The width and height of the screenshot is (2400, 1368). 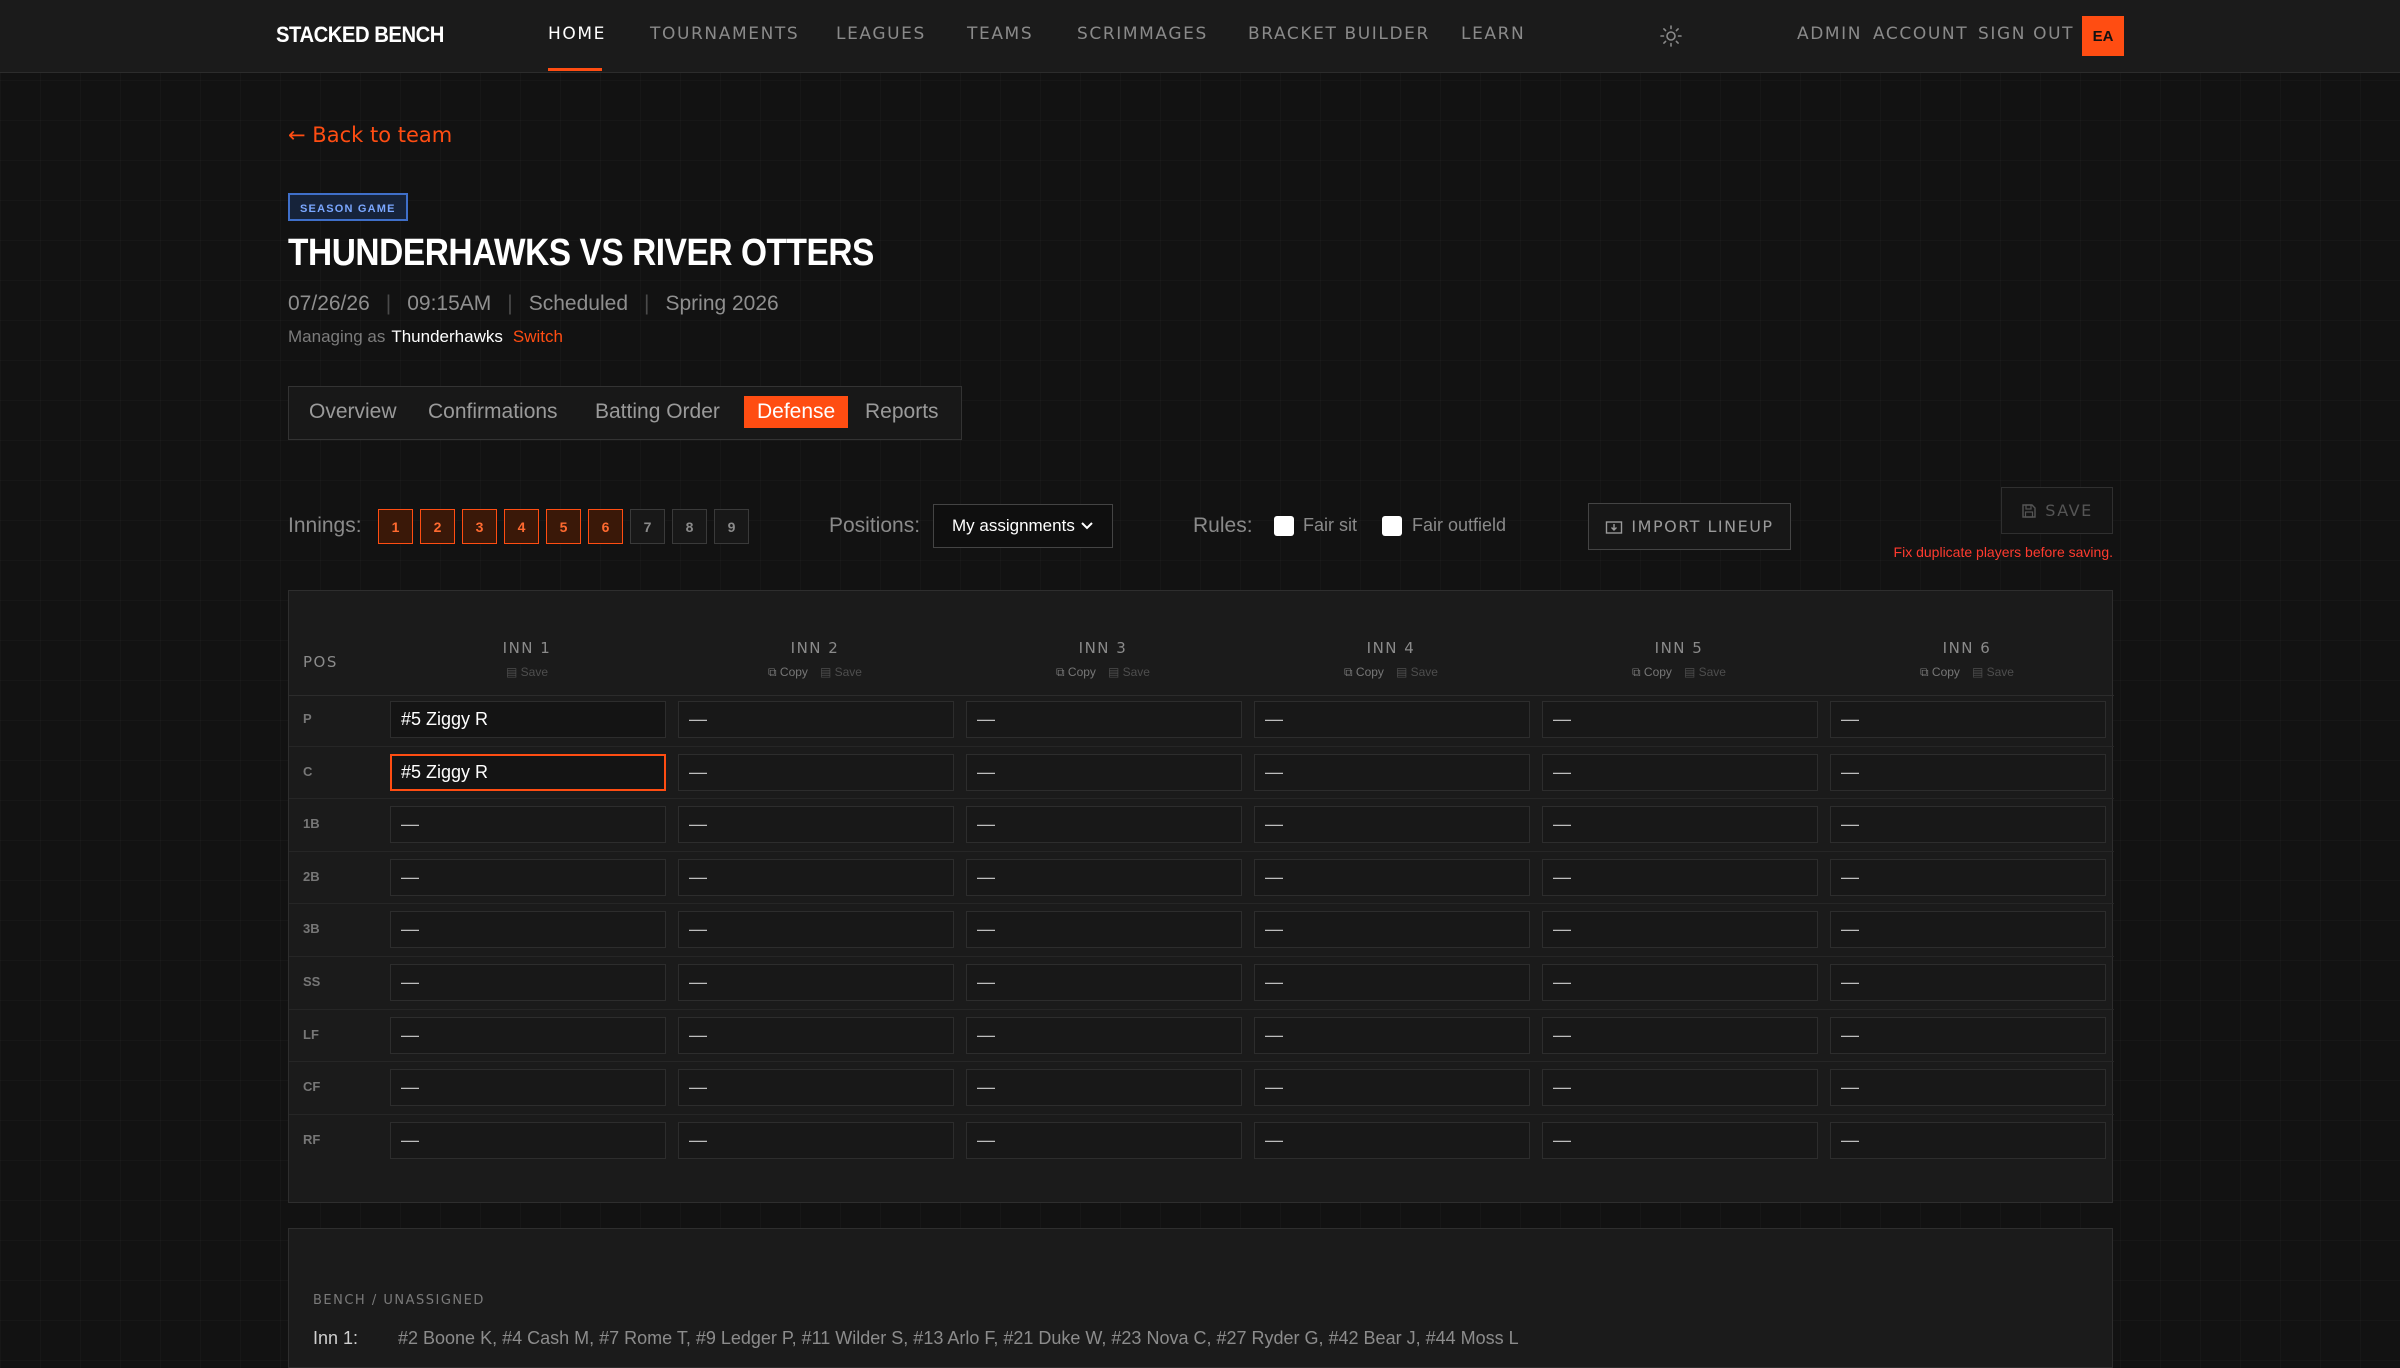 What do you see at coordinates (1680, 824) in the screenshot?
I see `assignment-cell-1b-inn5: —` at bounding box center [1680, 824].